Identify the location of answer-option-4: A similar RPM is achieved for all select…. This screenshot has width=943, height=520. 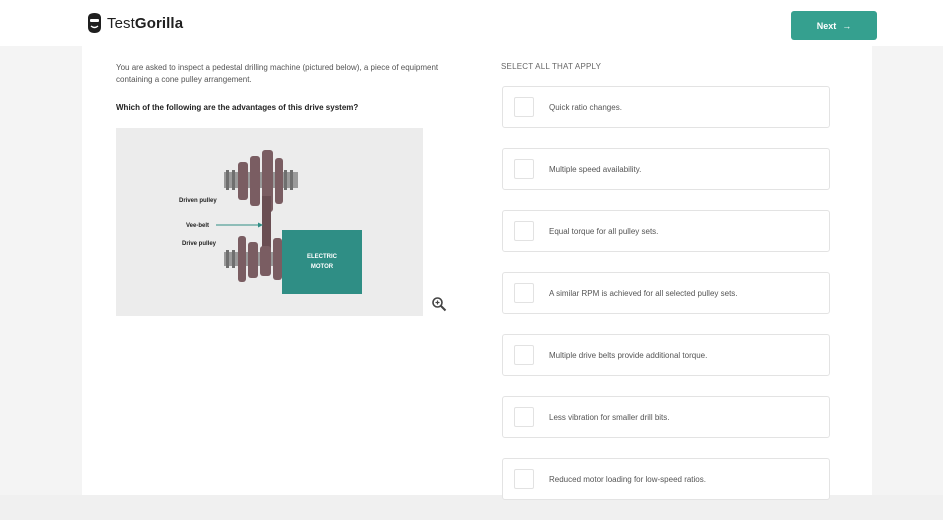
(666, 293).